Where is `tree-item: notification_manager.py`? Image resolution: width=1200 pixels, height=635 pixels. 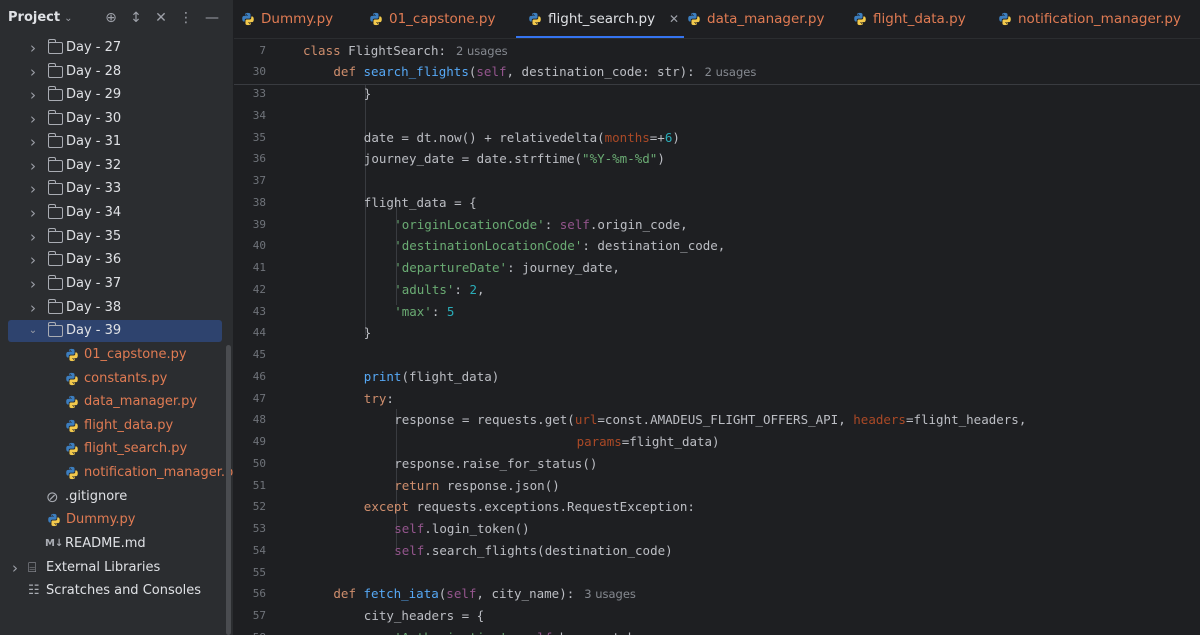
tree-item: notification_manager.py is located at coordinates (120, 473).